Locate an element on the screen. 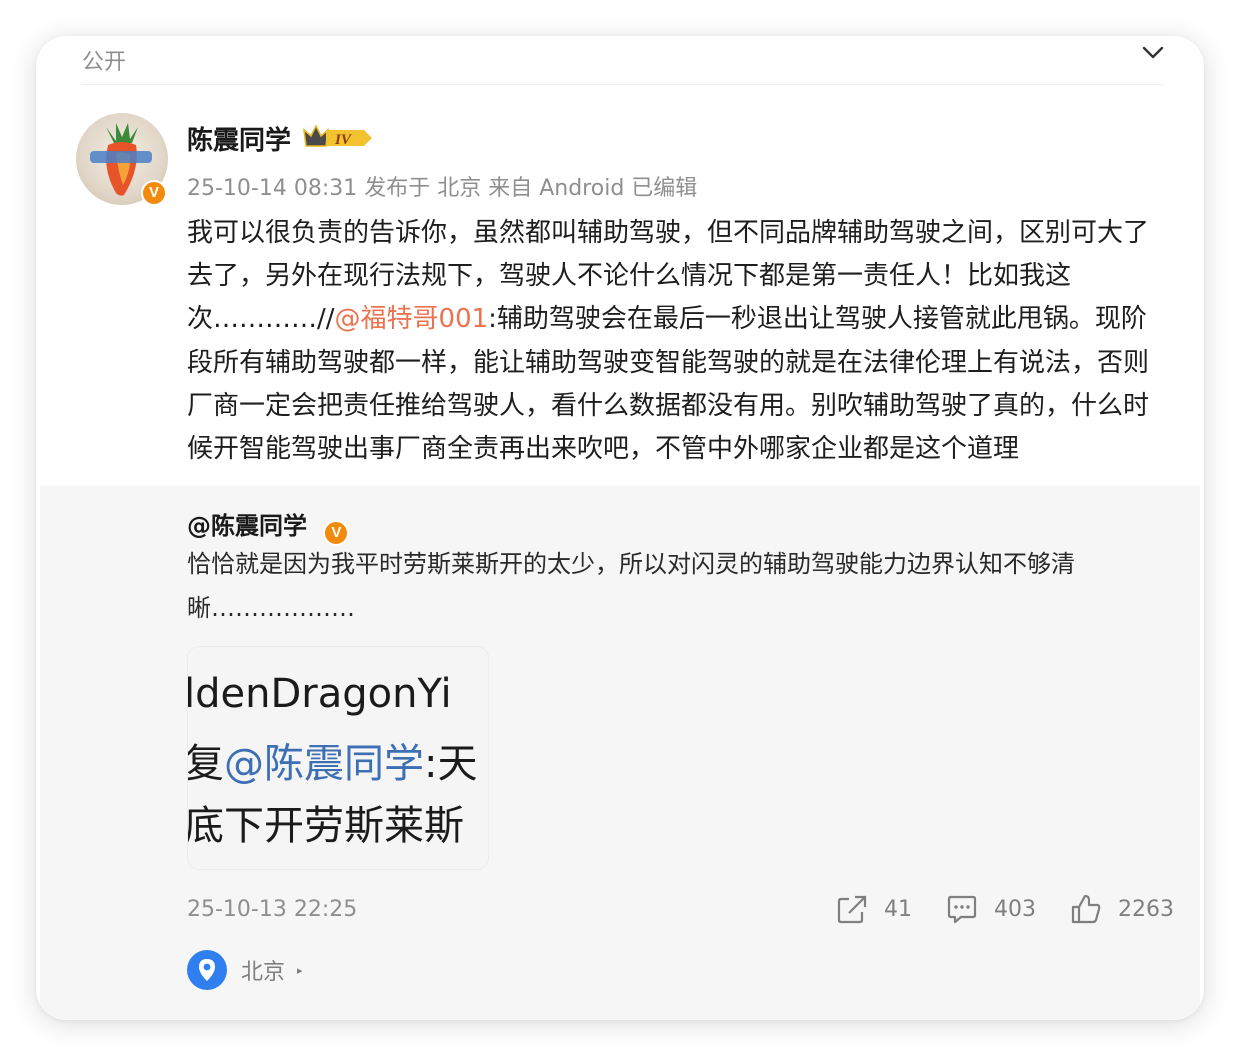 The width and height of the screenshot is (1240, 1056). like-button: 2263 is located at coordinates (1122, 909).